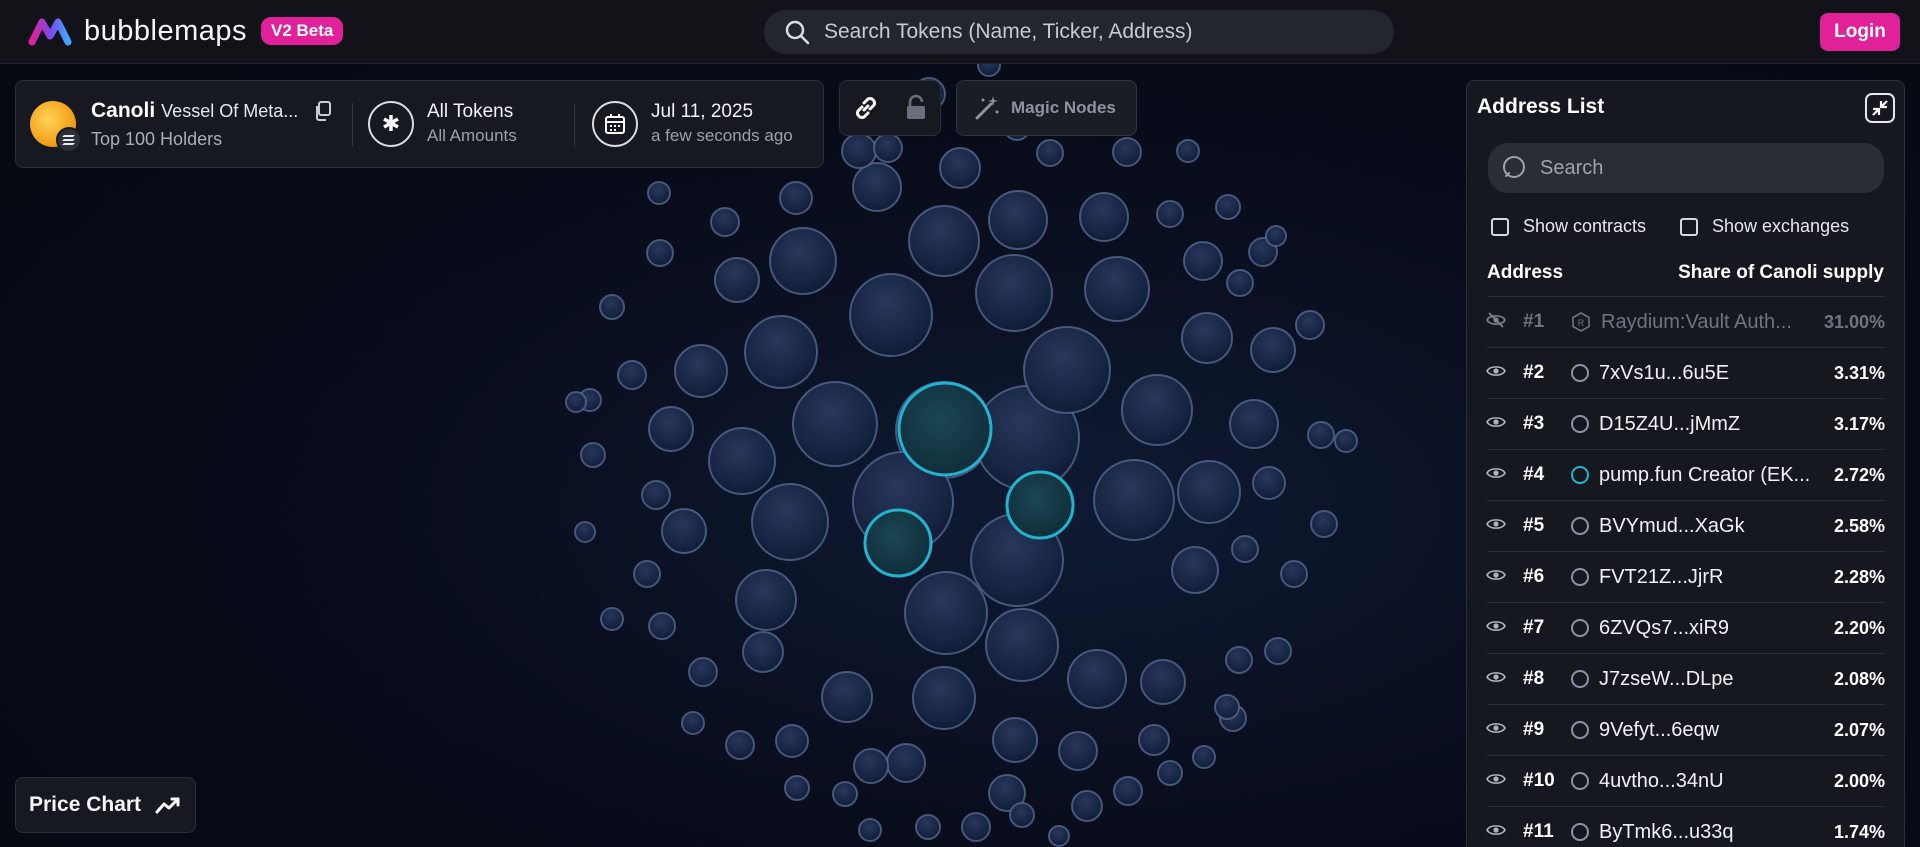 The image size is (1920, 847). I want to click on address-row: #8 J7zseW...DLpe 2.08%, so click(1685, 678).